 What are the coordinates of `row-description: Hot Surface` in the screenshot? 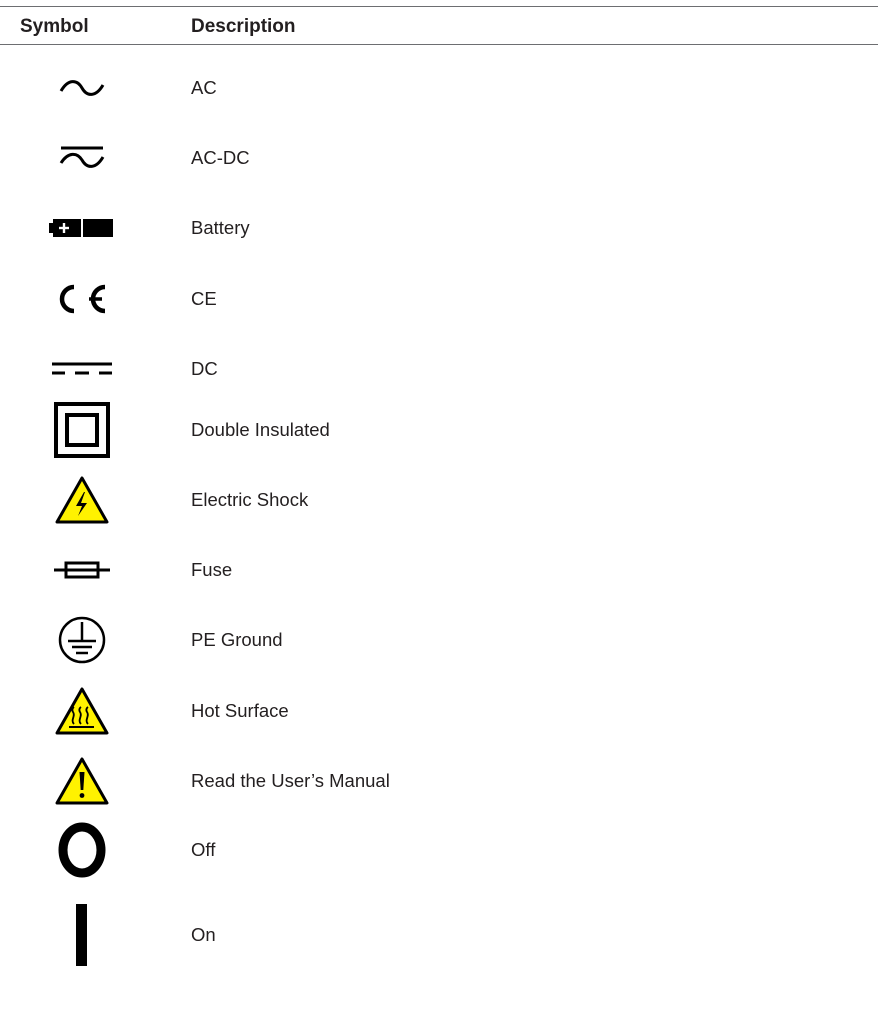 It's located at (240, 710).